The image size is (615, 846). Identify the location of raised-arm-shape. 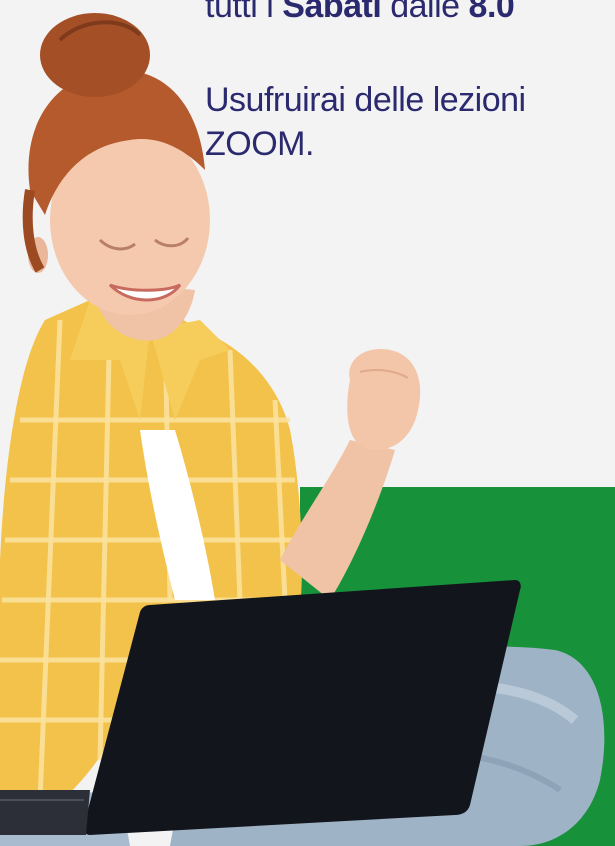
(350, 474).